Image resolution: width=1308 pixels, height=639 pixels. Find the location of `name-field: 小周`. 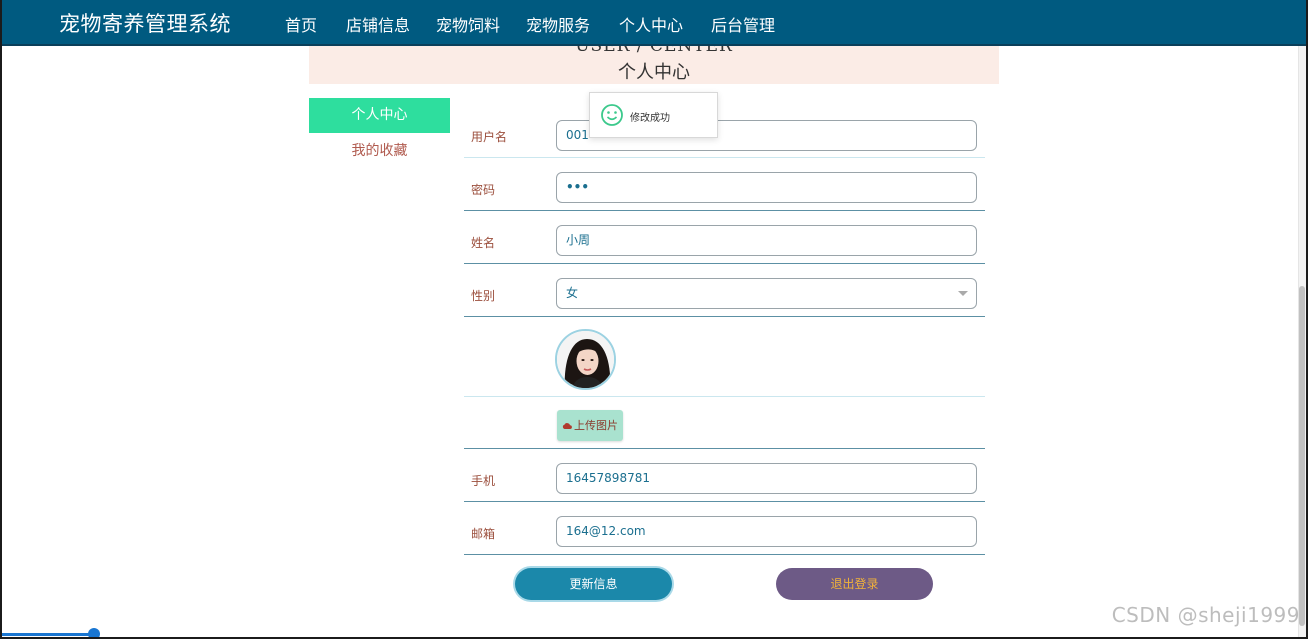

name-field: 小周 is located at coordinates (766, 240).